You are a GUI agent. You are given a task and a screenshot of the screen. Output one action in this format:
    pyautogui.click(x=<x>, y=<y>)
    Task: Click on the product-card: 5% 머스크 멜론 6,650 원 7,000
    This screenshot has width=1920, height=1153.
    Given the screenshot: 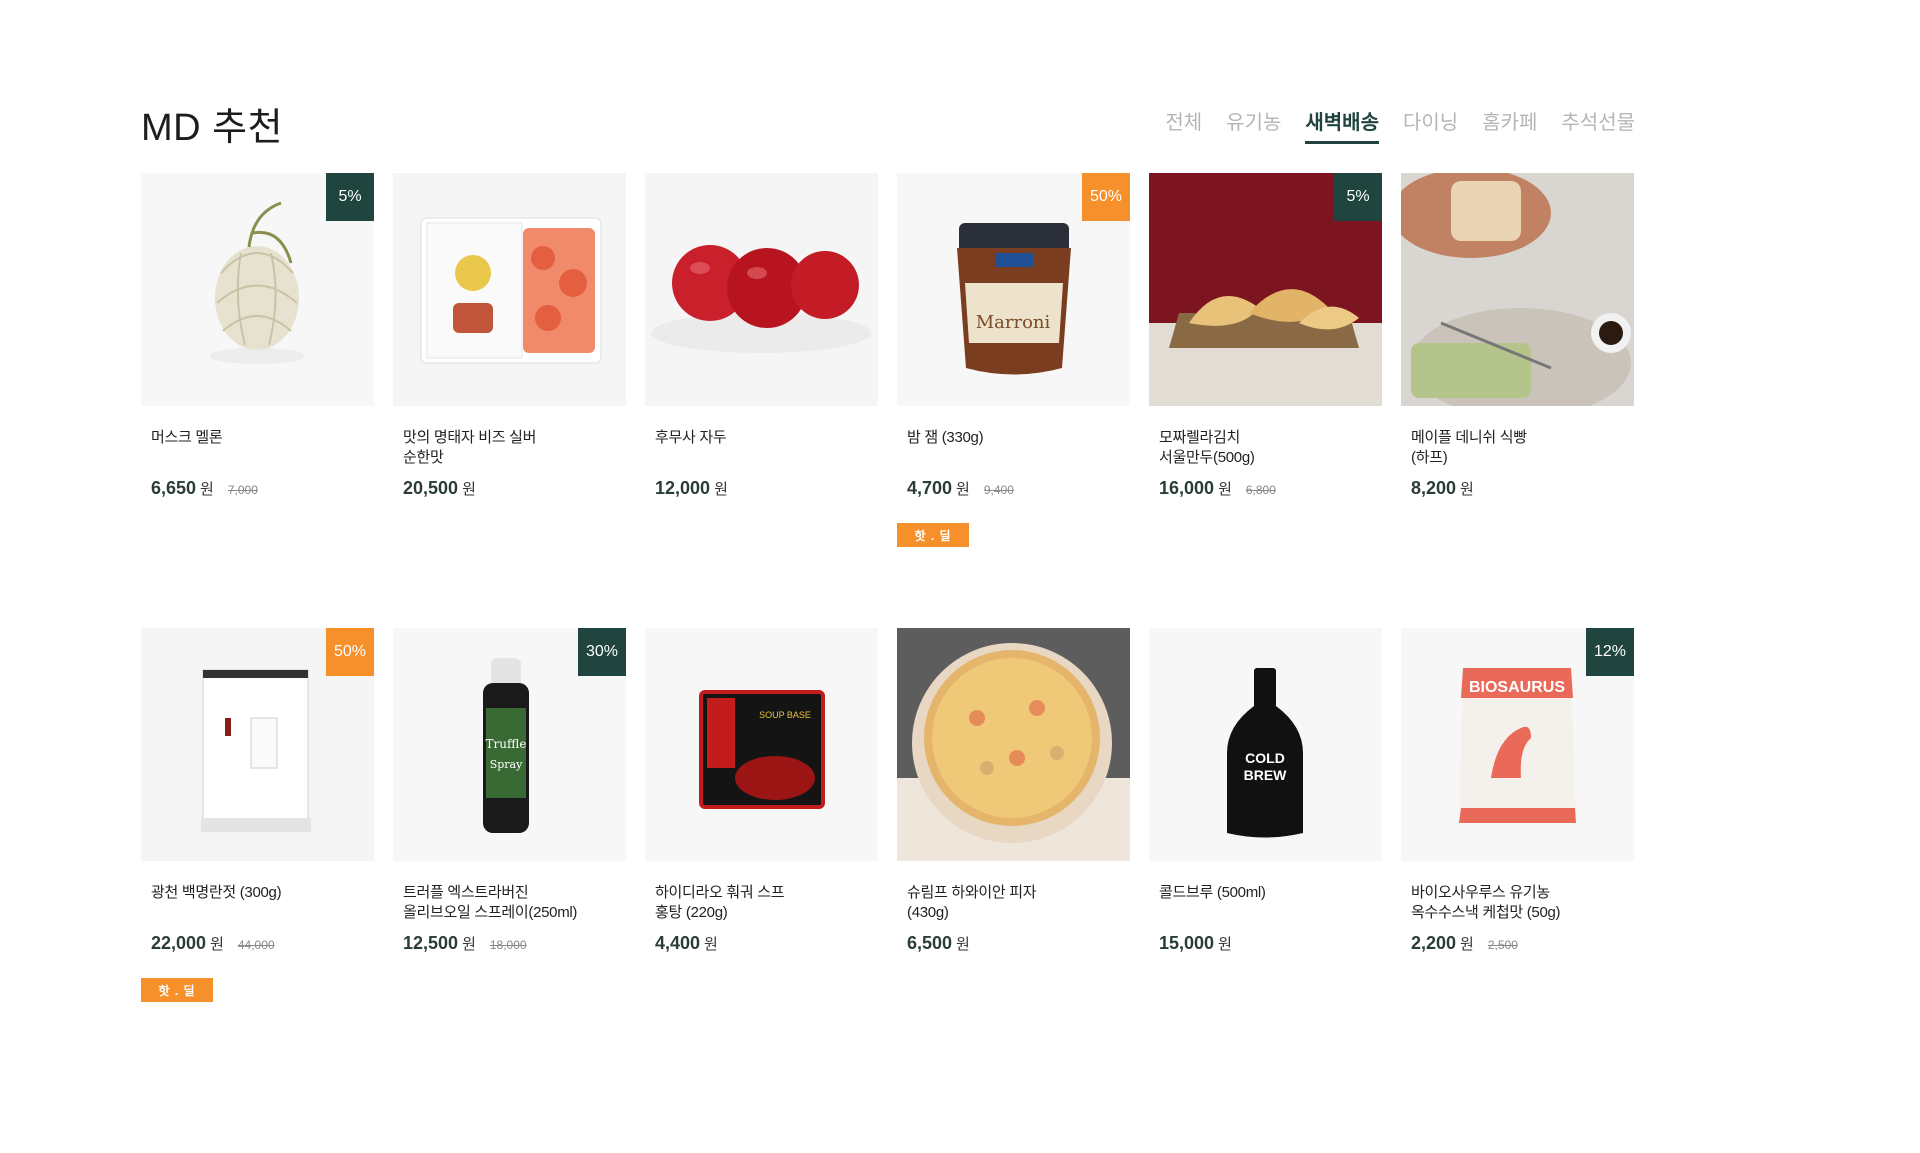 What is the action you would take?
    pyautogui.click(x=257, y=400)
    